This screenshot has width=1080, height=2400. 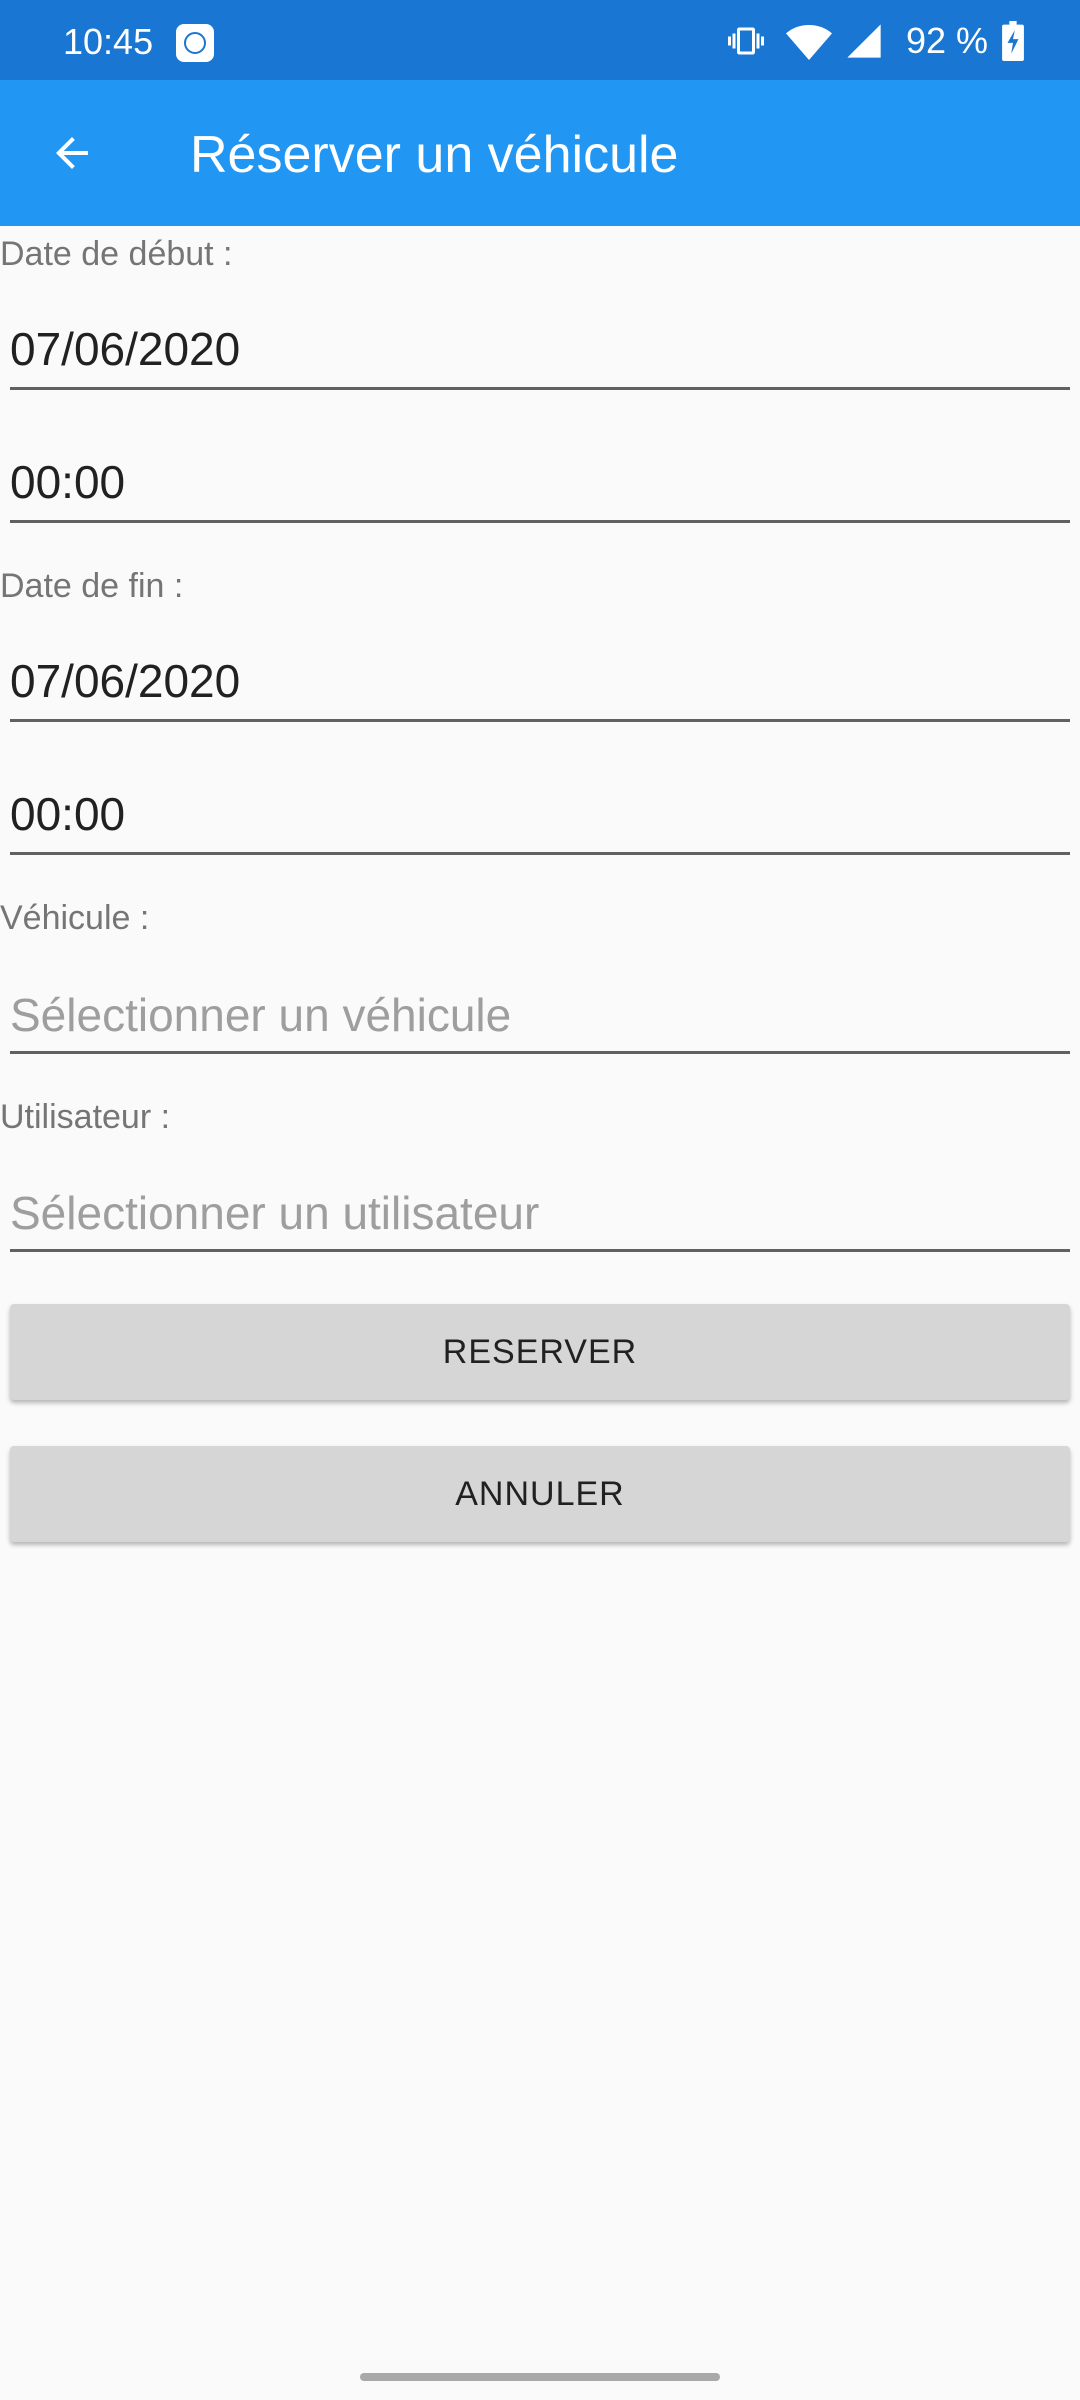 What do you see at coordinates (540, 810) in the screenshot?
I see `end-time-picker: 00:00` at bounding box center [540, 810].